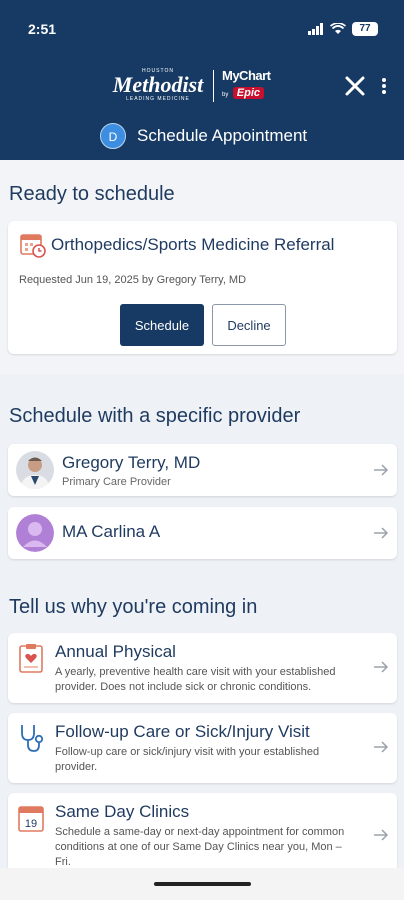 The image size is (404, 900). What do you see at coordinates (162, 325) in the screenshot?
I see `schedule-button: Schedule` at bounding box center [162, 325].